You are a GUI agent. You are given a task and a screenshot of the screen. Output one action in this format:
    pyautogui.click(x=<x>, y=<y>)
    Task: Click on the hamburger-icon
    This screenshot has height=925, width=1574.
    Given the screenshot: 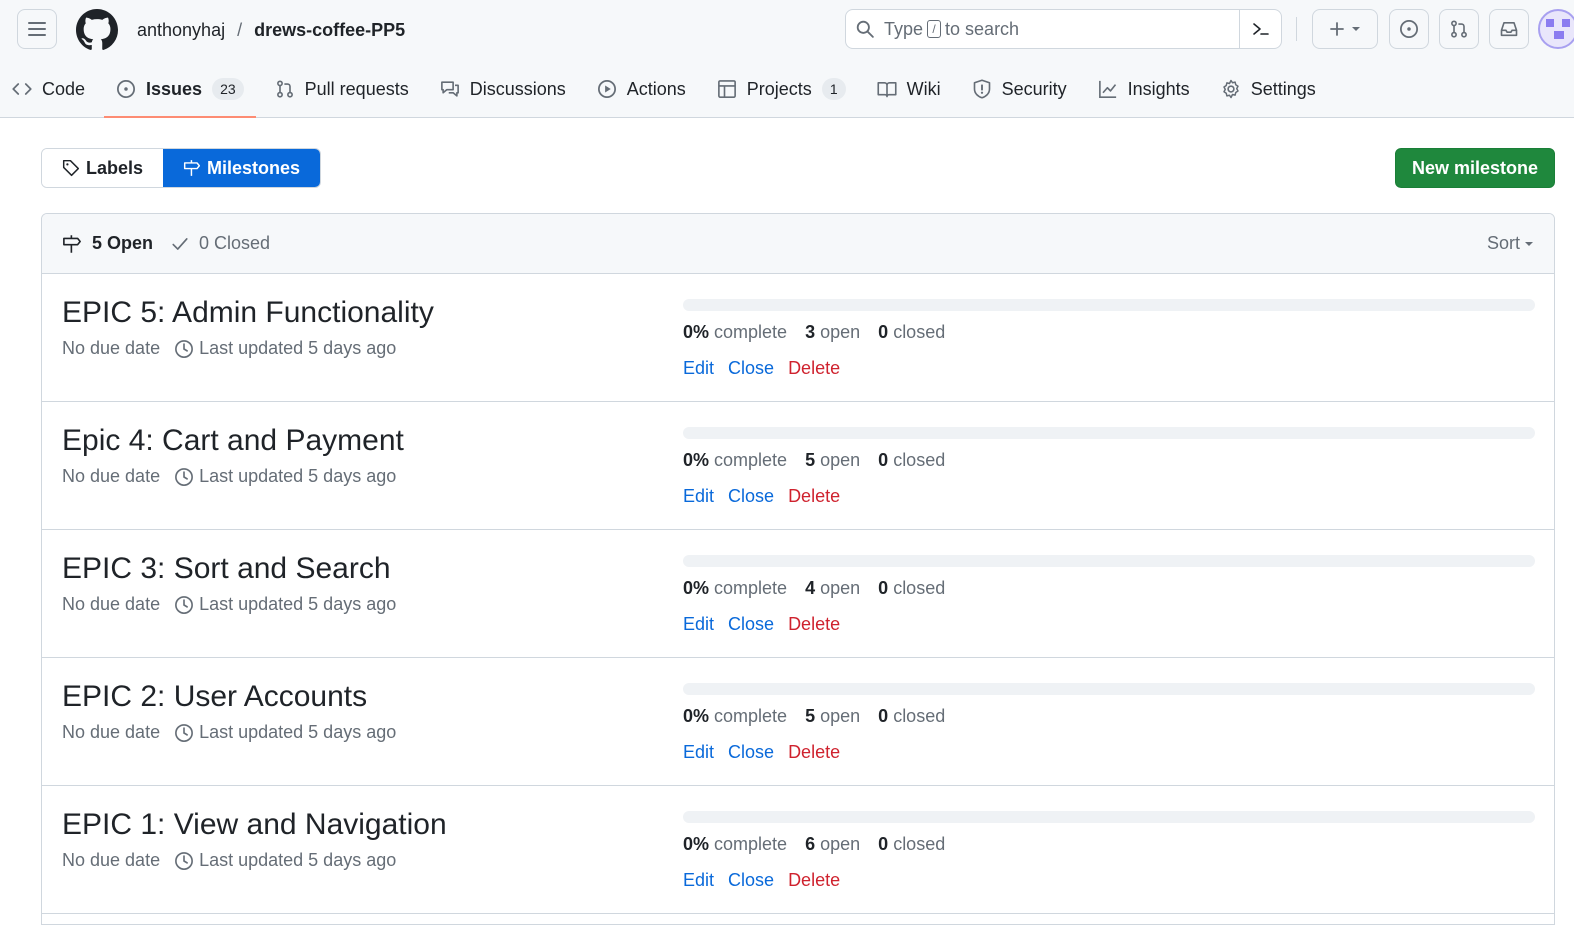 What is the action you would take?
    pyautogui.click(x=37, y=29)
    